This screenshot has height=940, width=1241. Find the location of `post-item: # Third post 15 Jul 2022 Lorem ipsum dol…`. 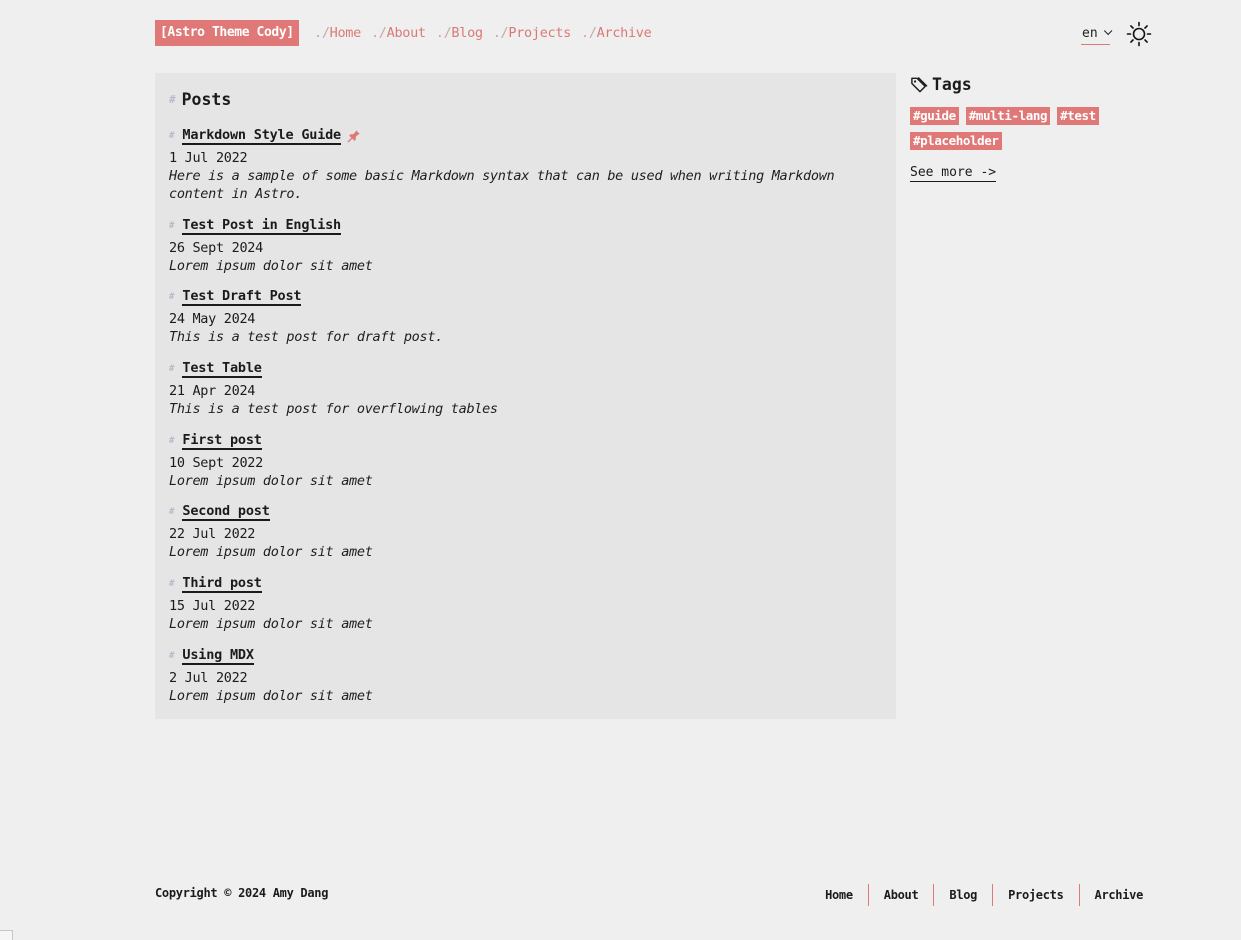

post-item: # Third post 15 Jul 2022 Lorem ipsum dol… is located at coordinates (519, 603).